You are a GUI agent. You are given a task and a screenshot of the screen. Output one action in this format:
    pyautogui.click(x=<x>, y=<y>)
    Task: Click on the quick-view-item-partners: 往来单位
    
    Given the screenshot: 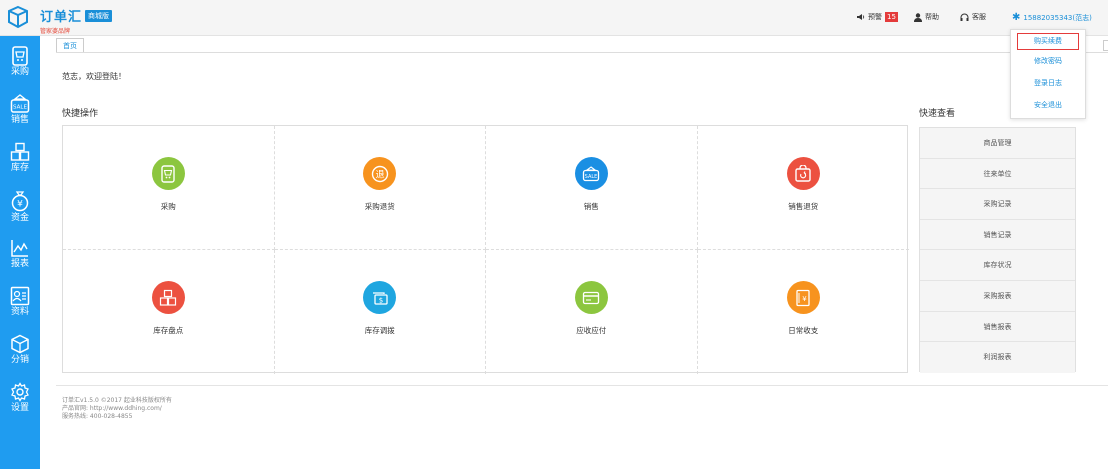 What is the action you would take?
    pyautogui.click(x=997, y=174)
    